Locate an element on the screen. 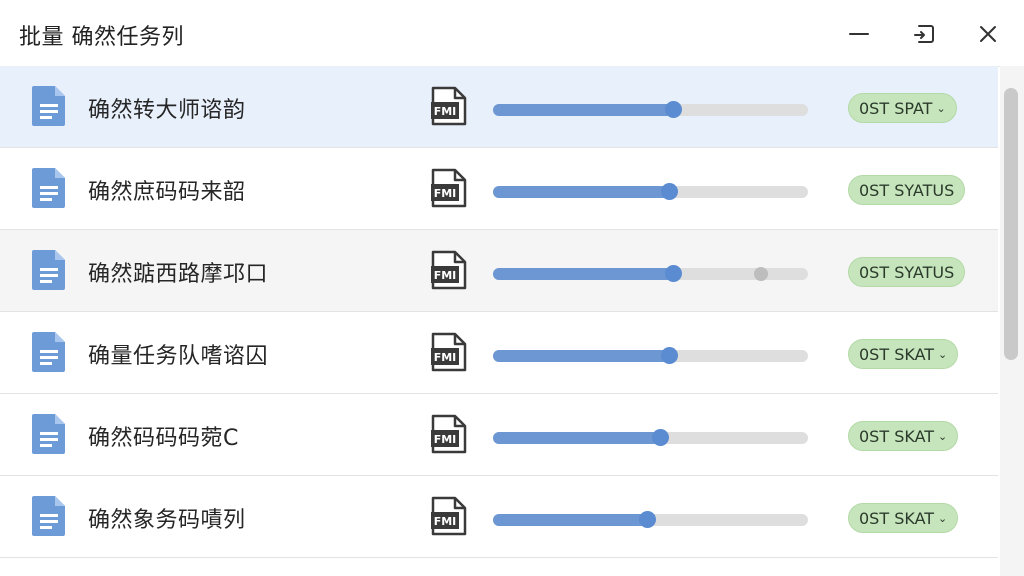 This screenshot has width=1024, height=576. task-row: 确然庶码码来韶 FMI 0ST SYATUS is located at coordinates (499, 189).